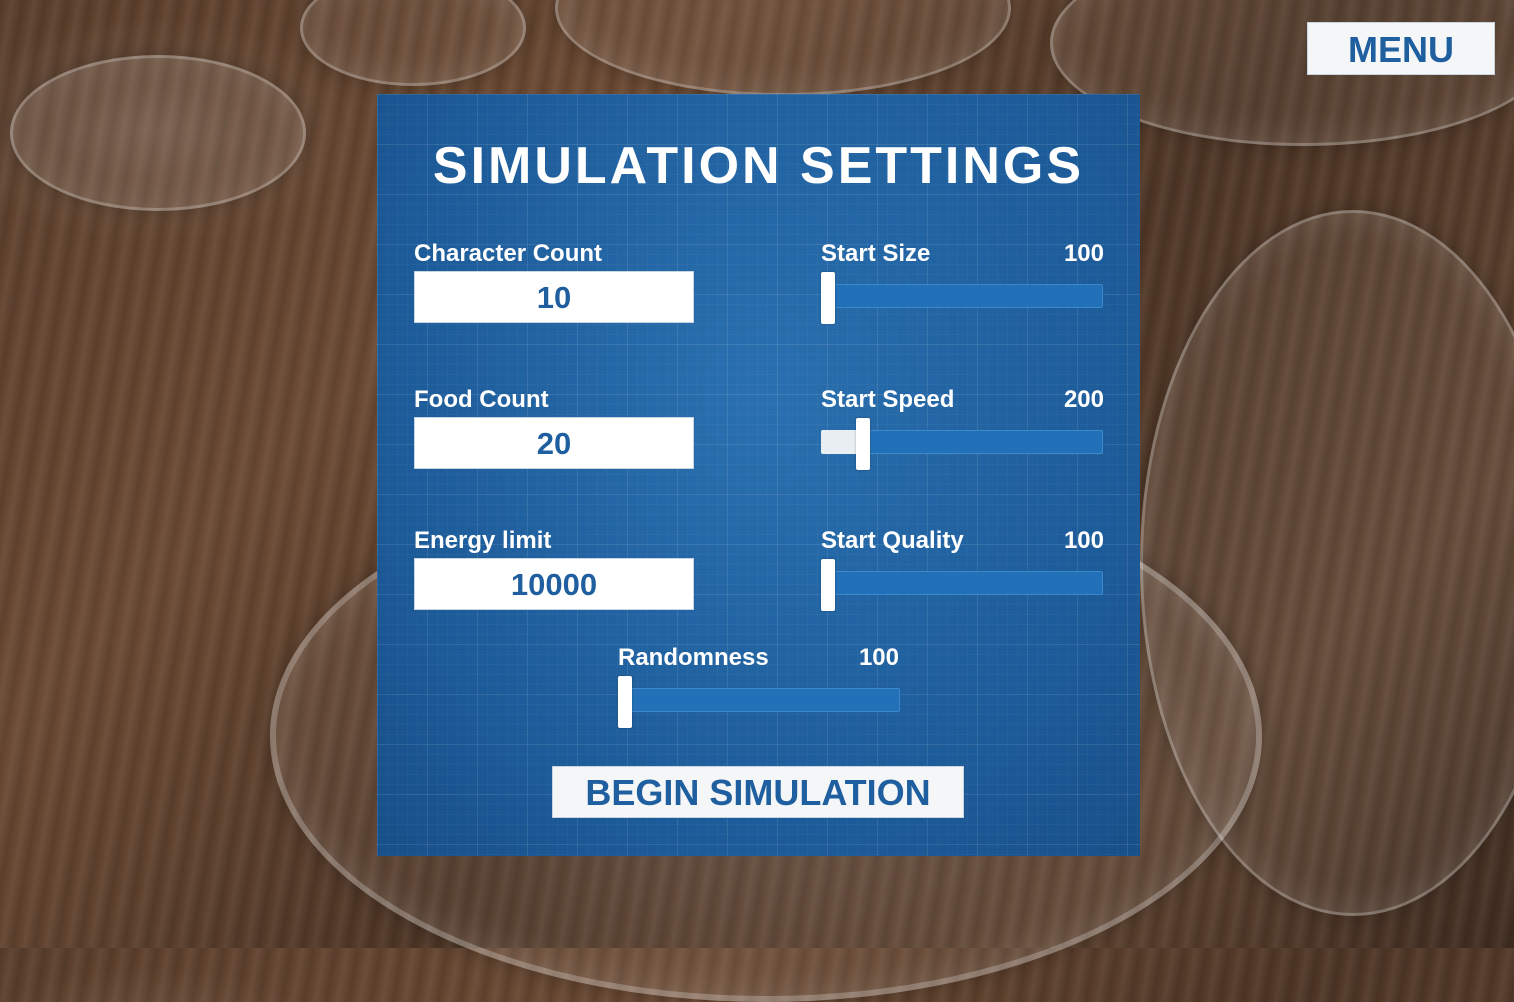 This screenshot has width=1514, height=1002. I want to click on food-count-label: Food Count, so click(481, 399).